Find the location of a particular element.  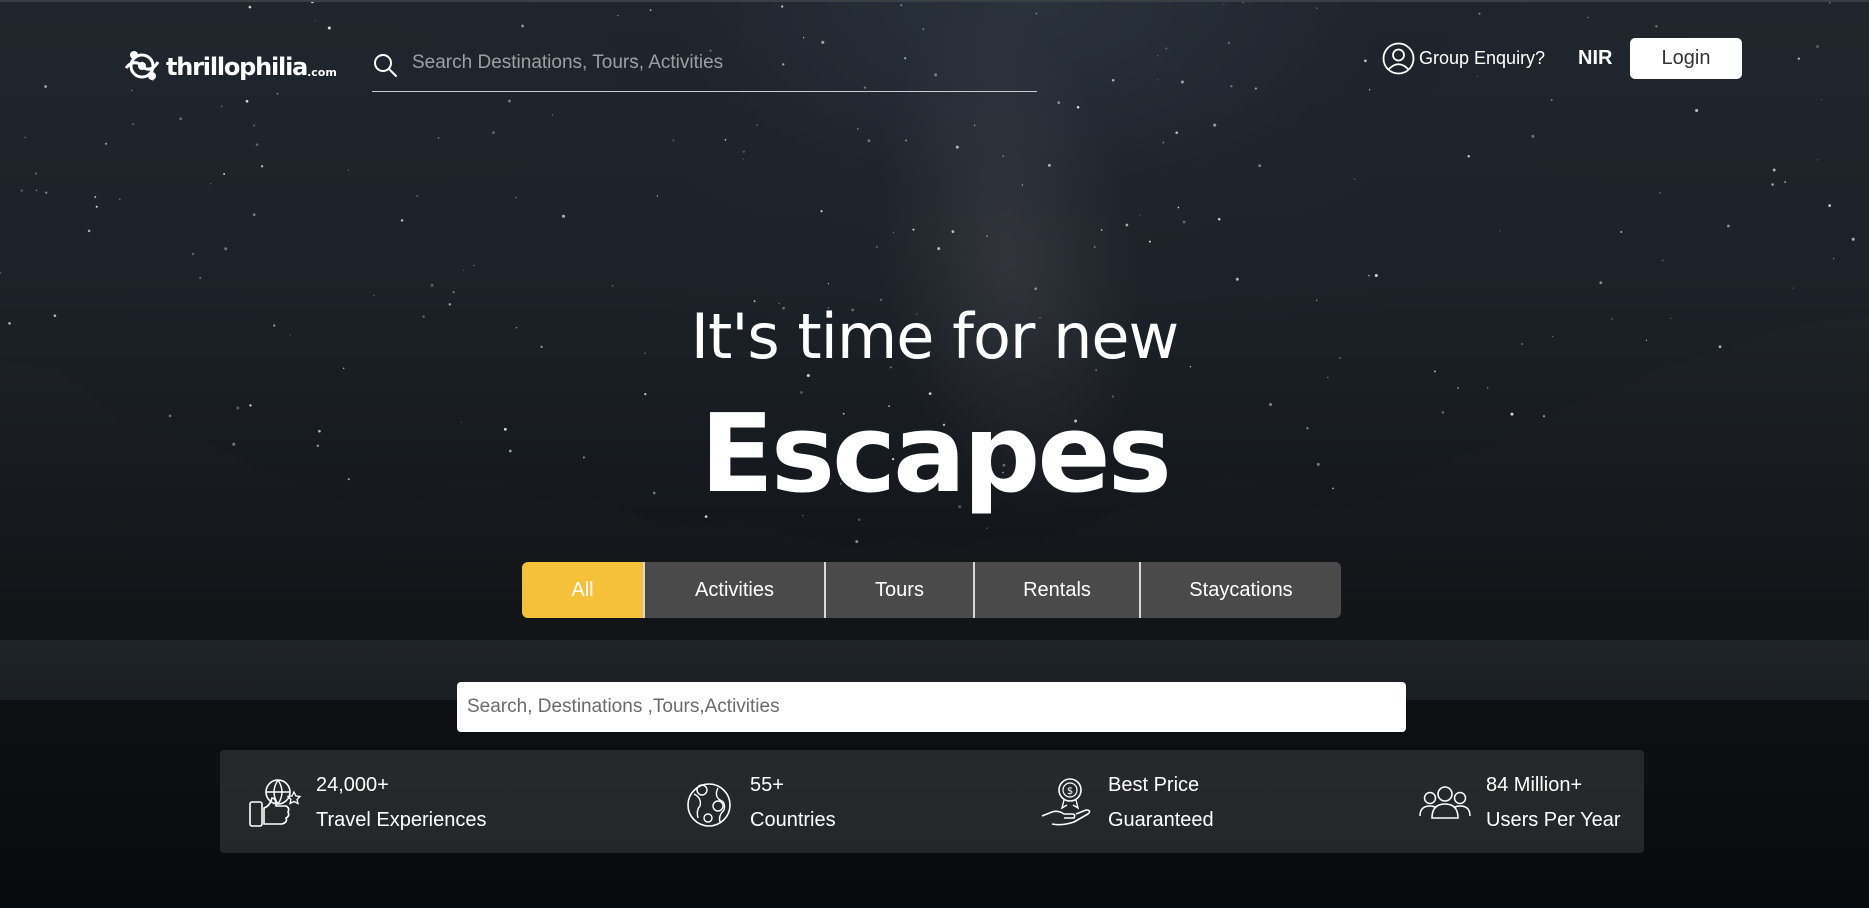

category-tabs: All Activities Tours Rentals Staycations is located at coordinates (931, 590).